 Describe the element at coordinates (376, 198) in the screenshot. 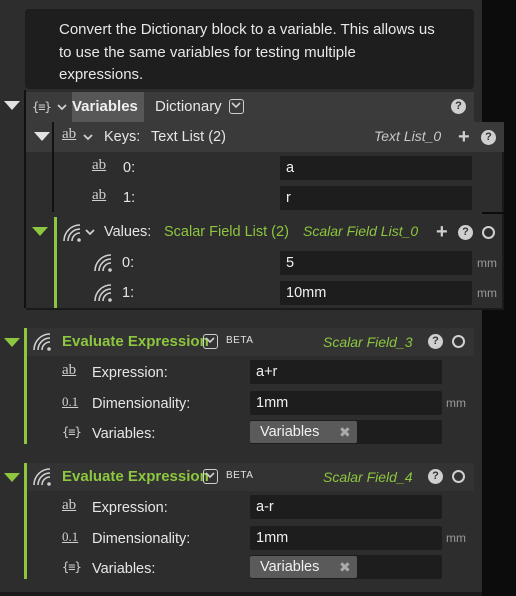

I see `key-1-field: r` at that location.